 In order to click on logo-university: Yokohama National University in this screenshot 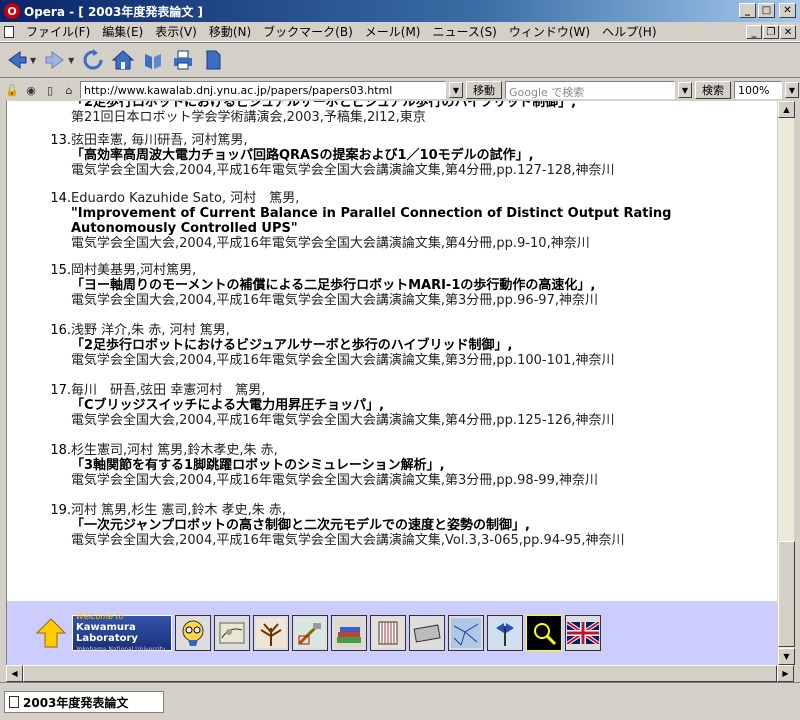, I will do `click(121, 649)`.